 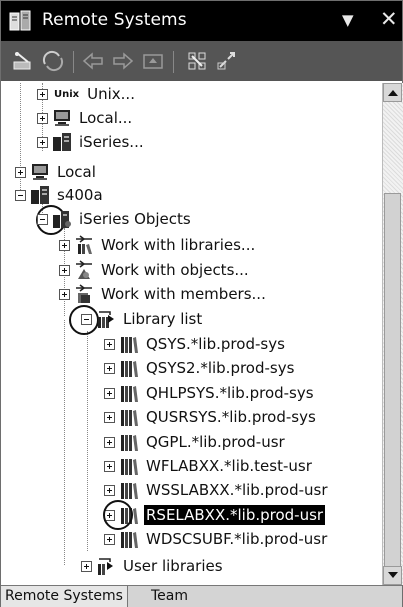 I want to click on tree-node-library: WFLABXX.*lib.test-usr, so click(x=209, y=466).